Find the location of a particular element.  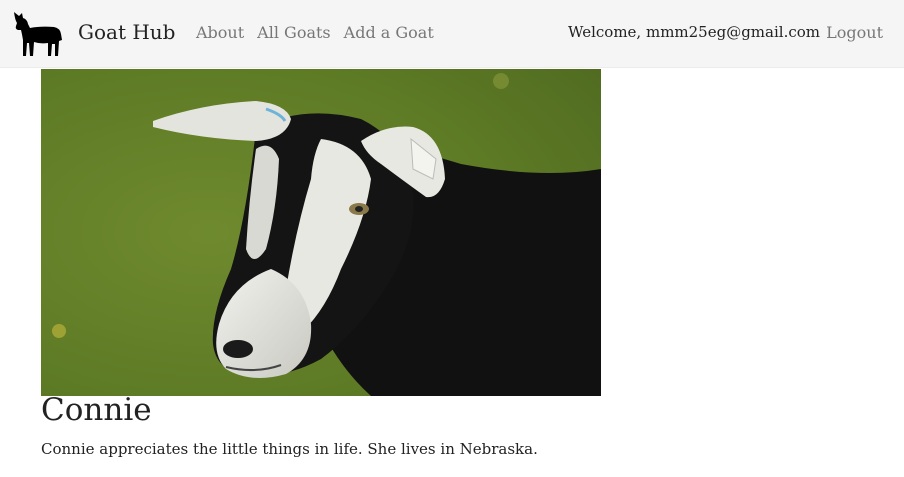

nav-links: About All Goats Add a Goat is located at coordinates (315, 32).